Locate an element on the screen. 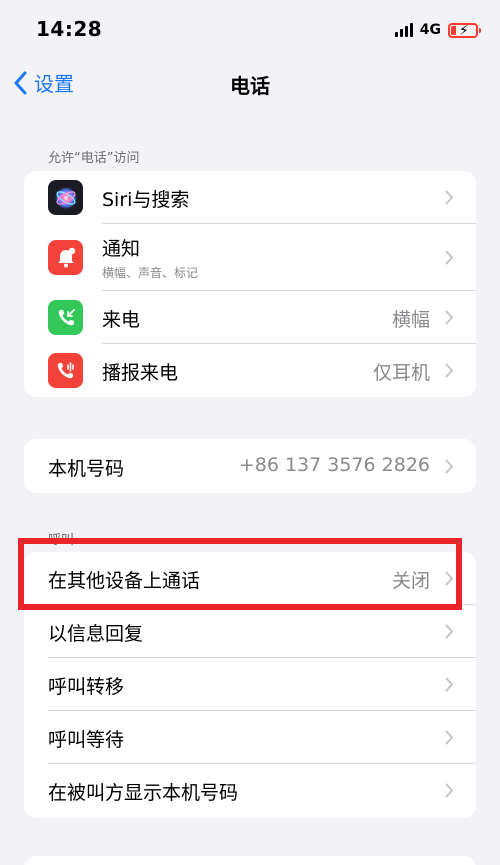  my-number-row: 本机号码 +86 137 3576 2826 is located at coordinates (250, 466).